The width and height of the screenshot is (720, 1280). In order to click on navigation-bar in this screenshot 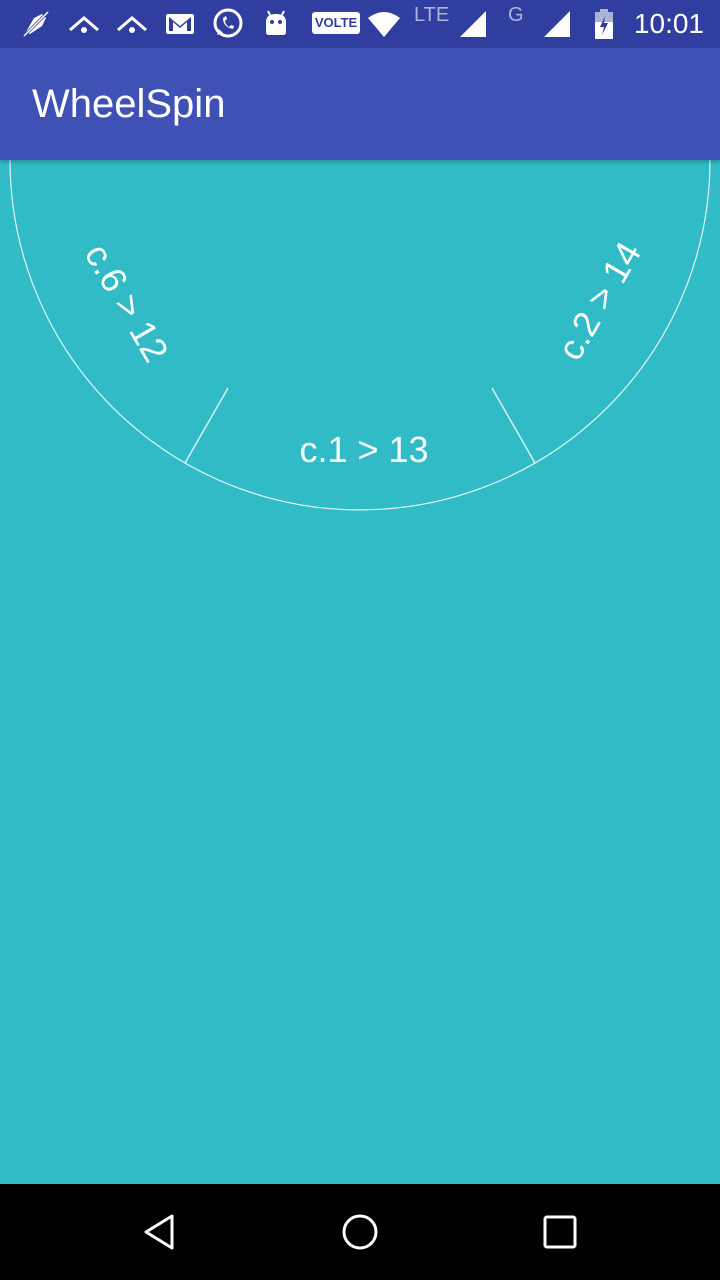, I will do `click(360, 1232)`.